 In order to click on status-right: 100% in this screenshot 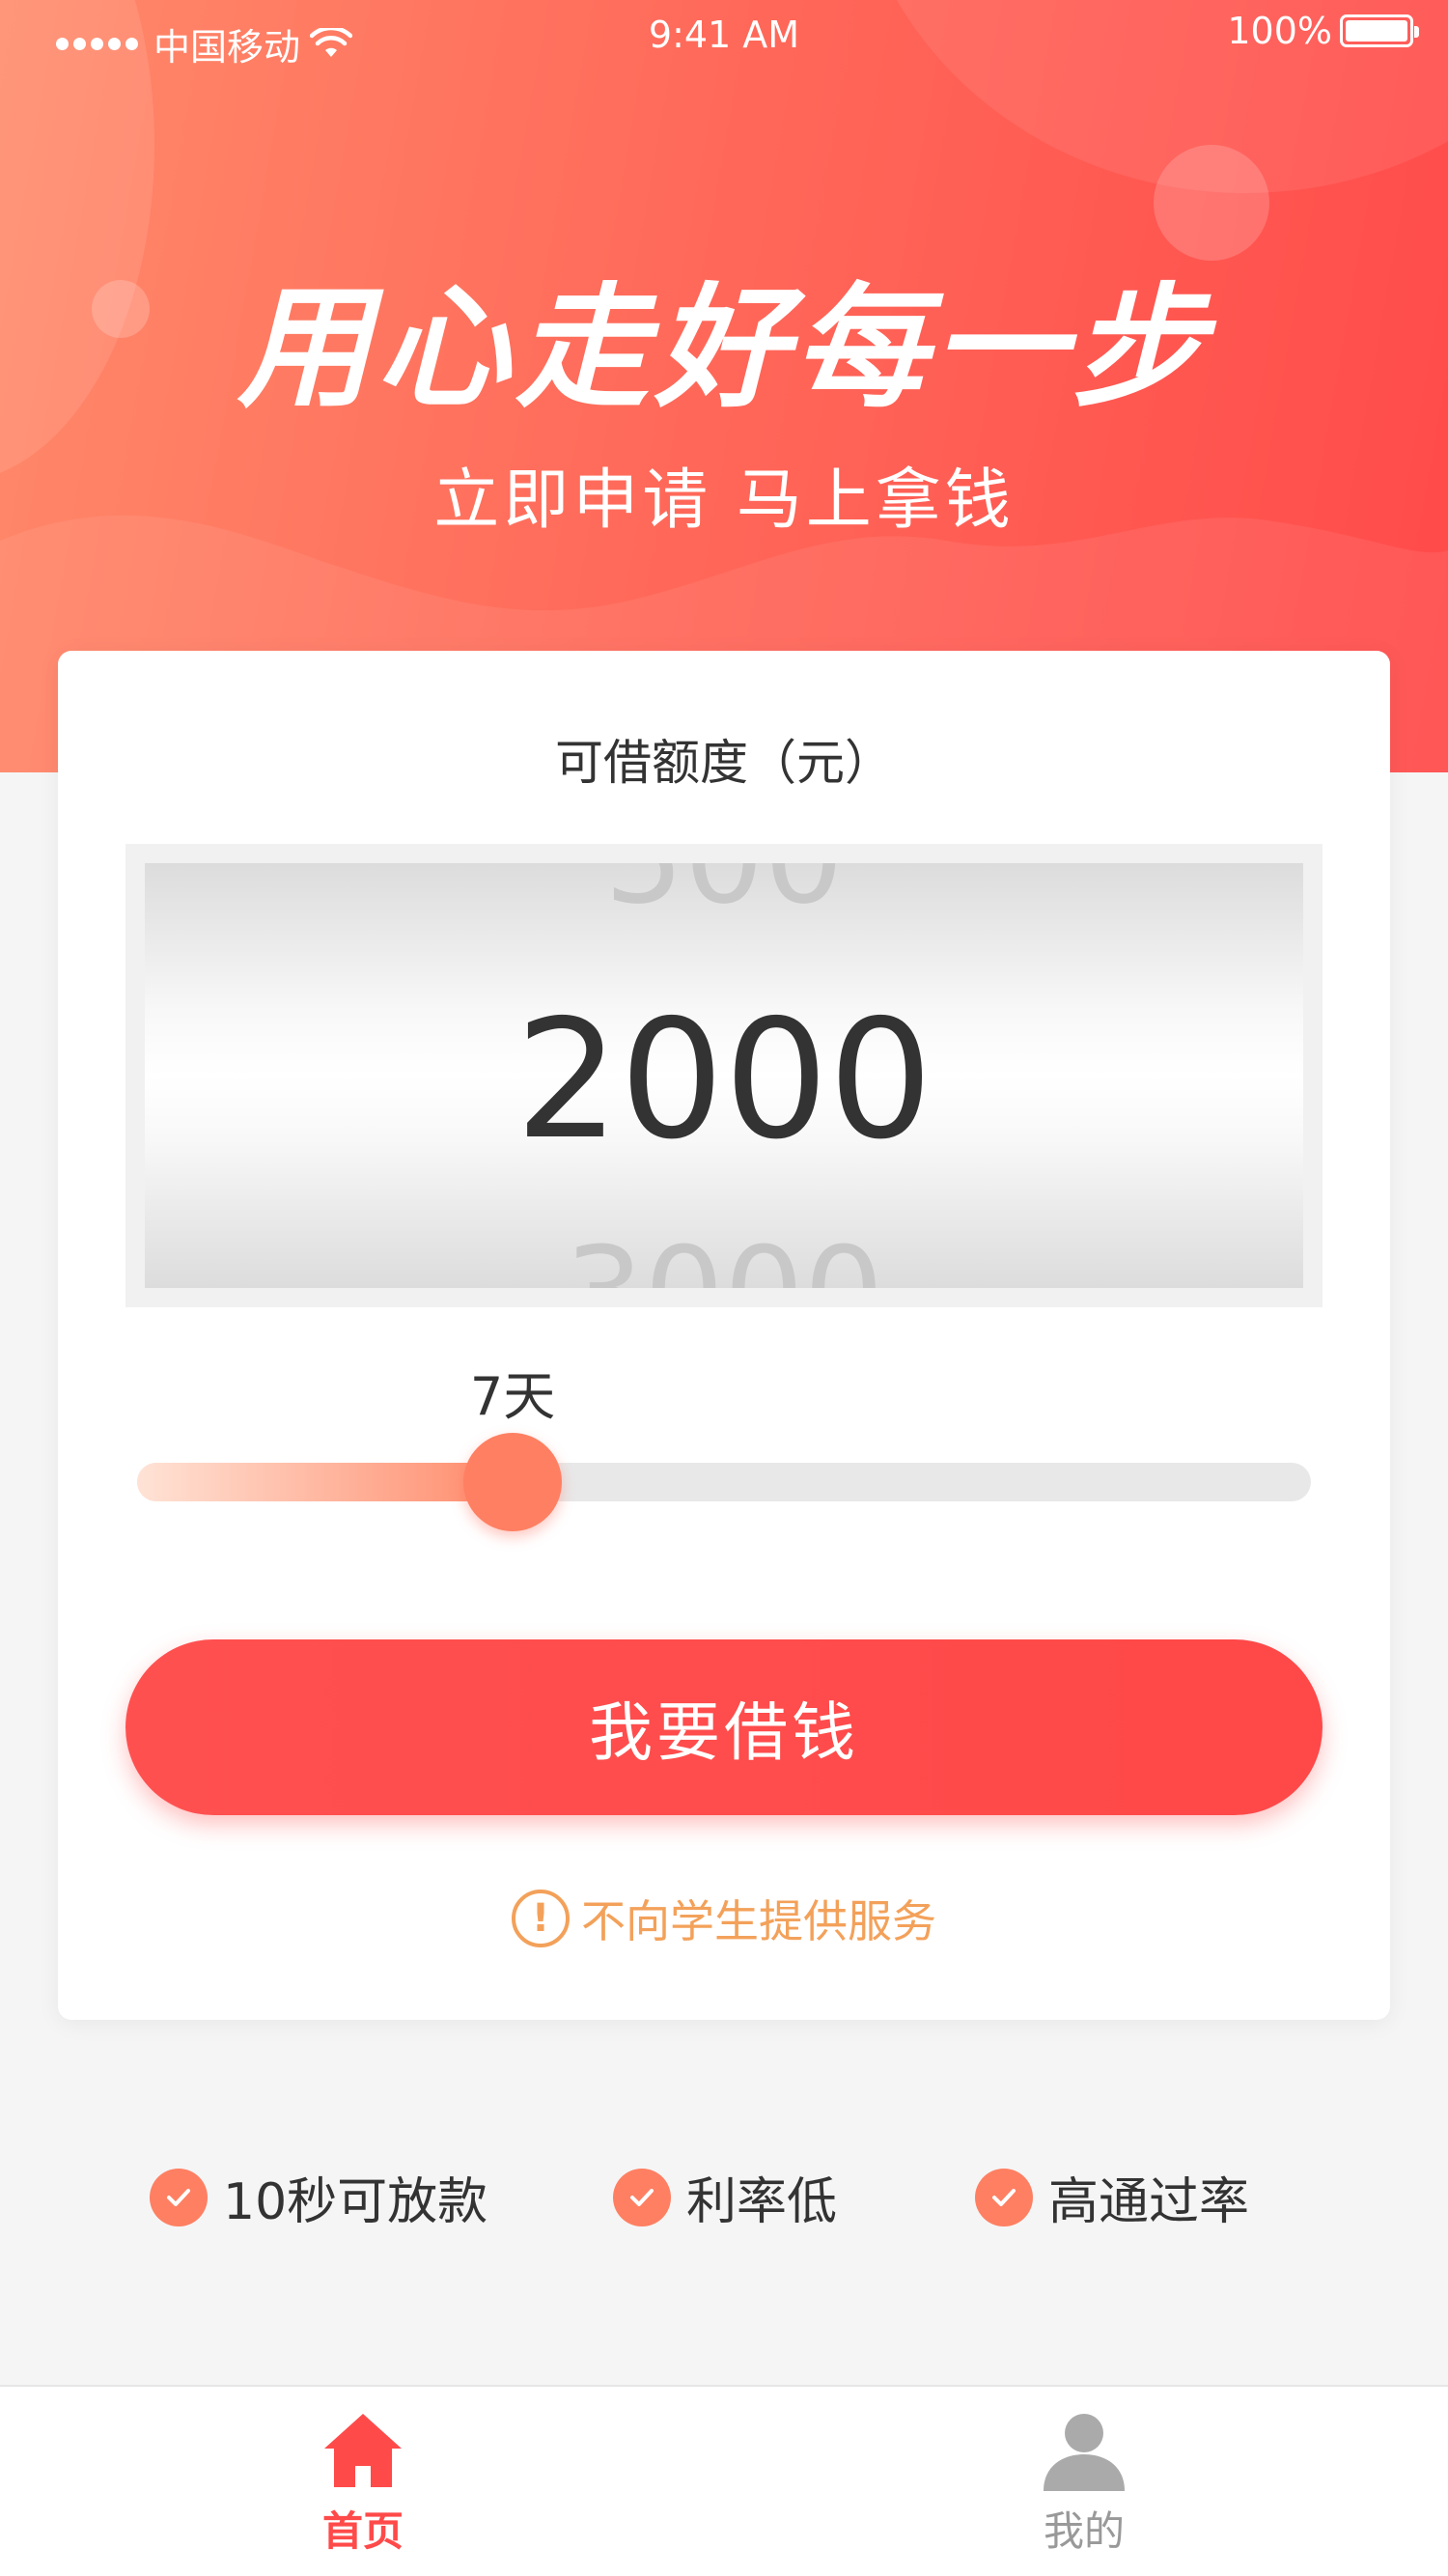, I will do `click(1323, 31)`.